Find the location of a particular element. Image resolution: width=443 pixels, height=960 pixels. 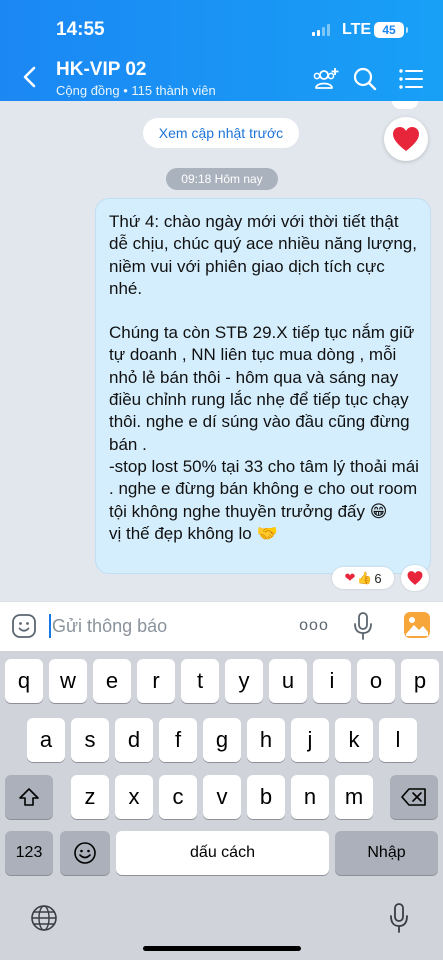

shift-arrow-icon is located at coordinates (29, 797).